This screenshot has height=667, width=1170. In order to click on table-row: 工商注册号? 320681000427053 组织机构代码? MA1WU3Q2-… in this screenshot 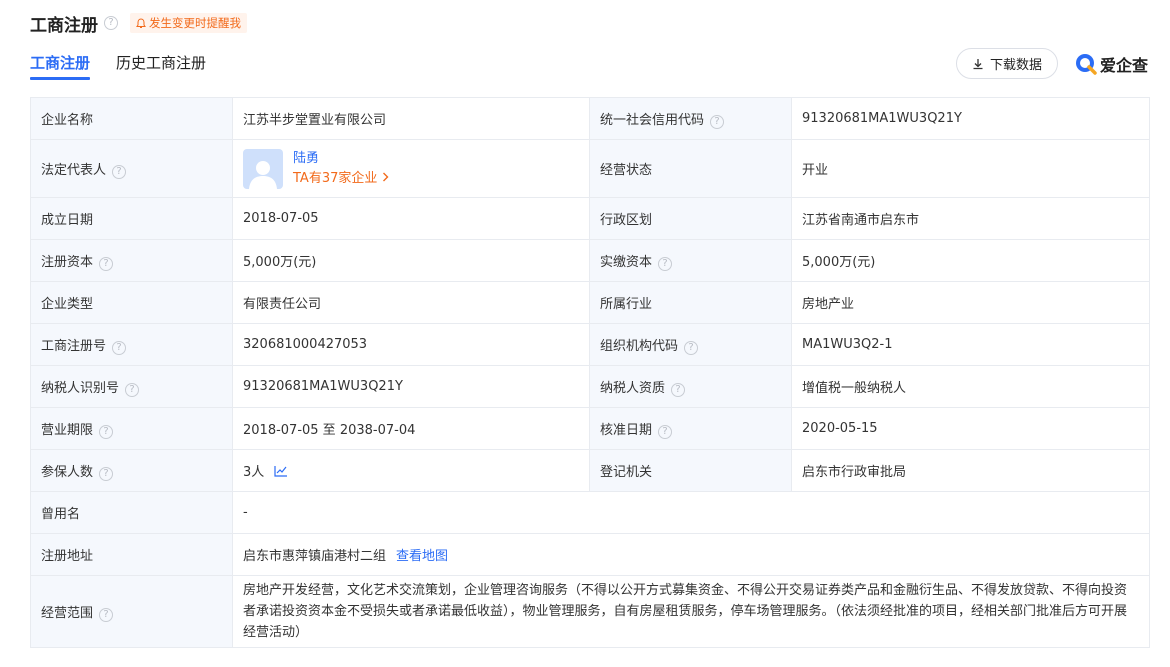, I will do `click(590, 344)`.